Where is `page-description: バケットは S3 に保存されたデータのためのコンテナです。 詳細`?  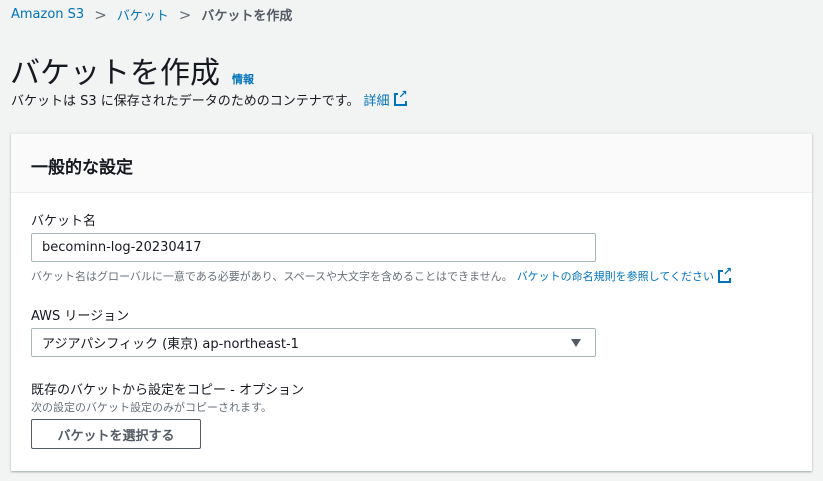 page-description: バケットは S3 に保存されたデータのためのコンテナです。 詳細 is located at coordinates (209, 99).